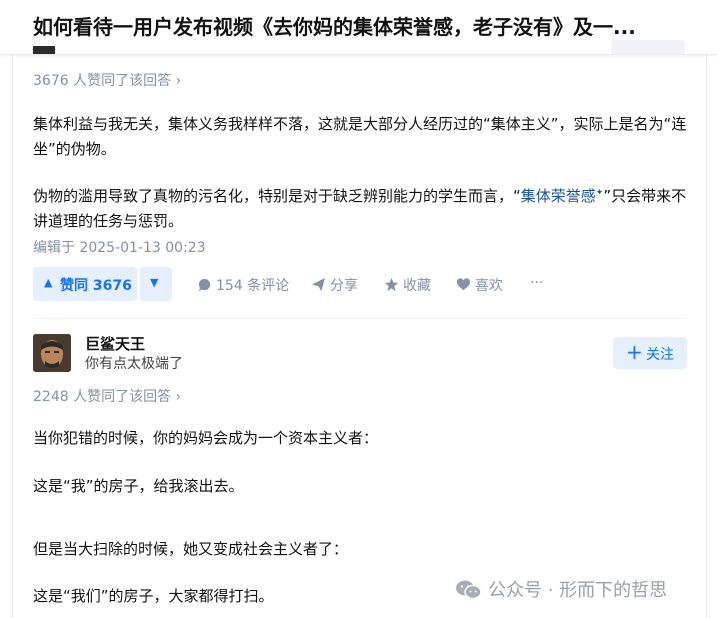 The image size is (717, 618). Describe the element at coordinates (206, 438) in the screenshot. I see `answer-paragraph: 当你犯错的时候，你的妈妈会成为一个资本主义者：` at that location.